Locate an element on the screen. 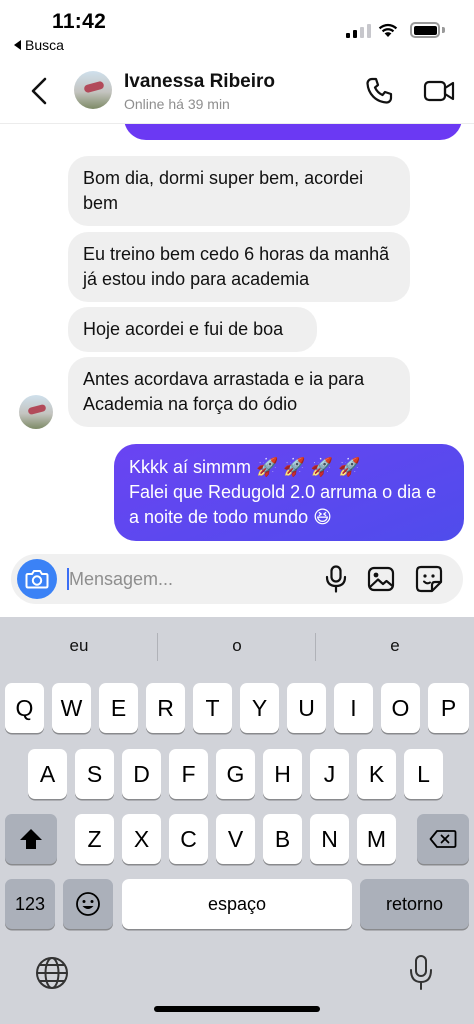  back-app-label: Busca is located at coordinates (44, 45).